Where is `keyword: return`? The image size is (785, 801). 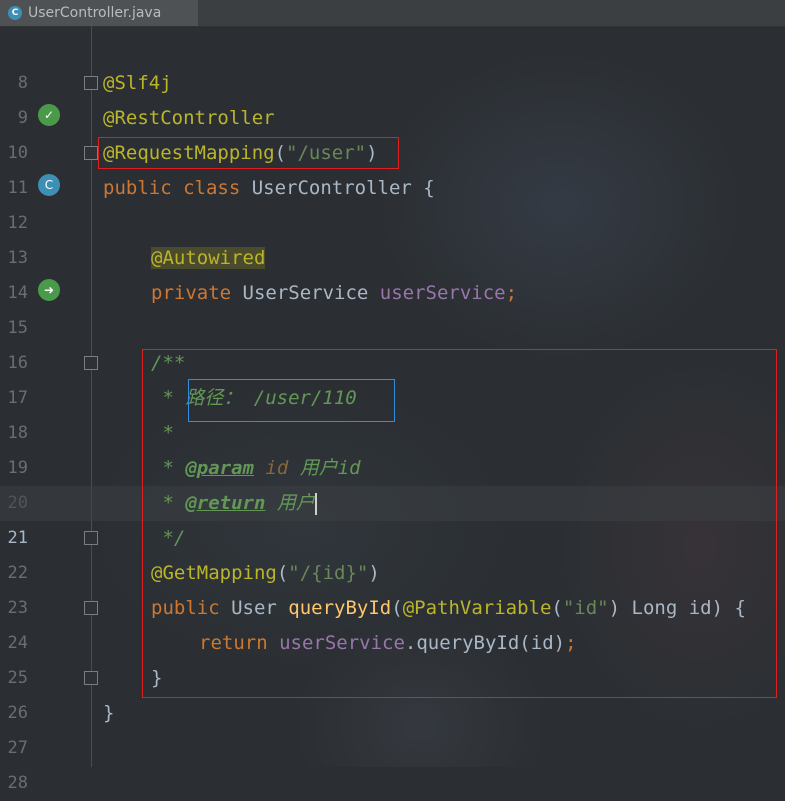 keyword: return is located at coordinates (239, 643).